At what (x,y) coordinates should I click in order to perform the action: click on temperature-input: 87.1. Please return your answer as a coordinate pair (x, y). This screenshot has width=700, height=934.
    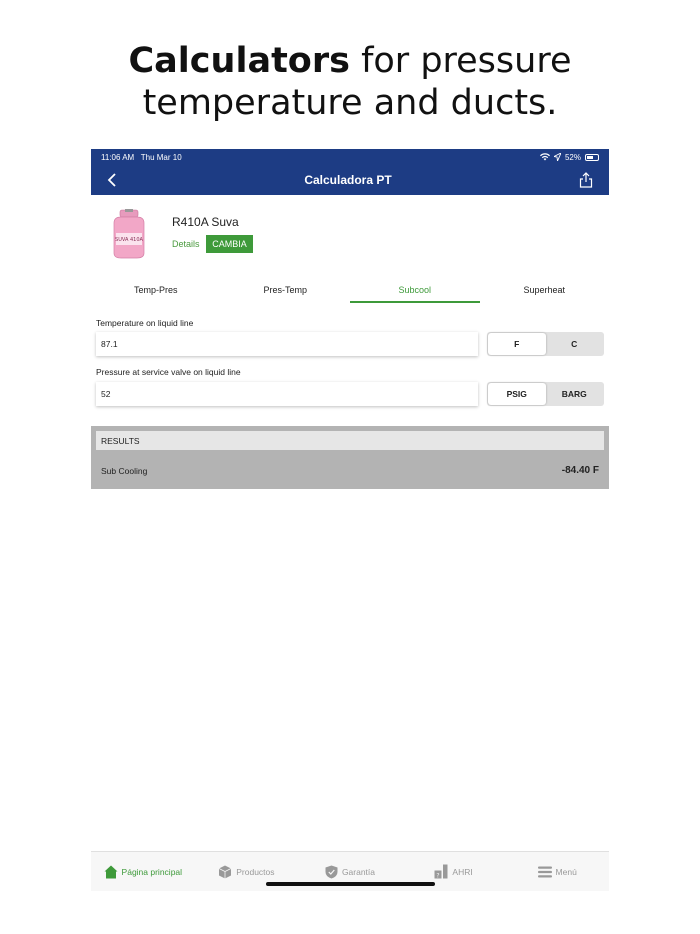
    Looking at the image, I should click on (287, 344).